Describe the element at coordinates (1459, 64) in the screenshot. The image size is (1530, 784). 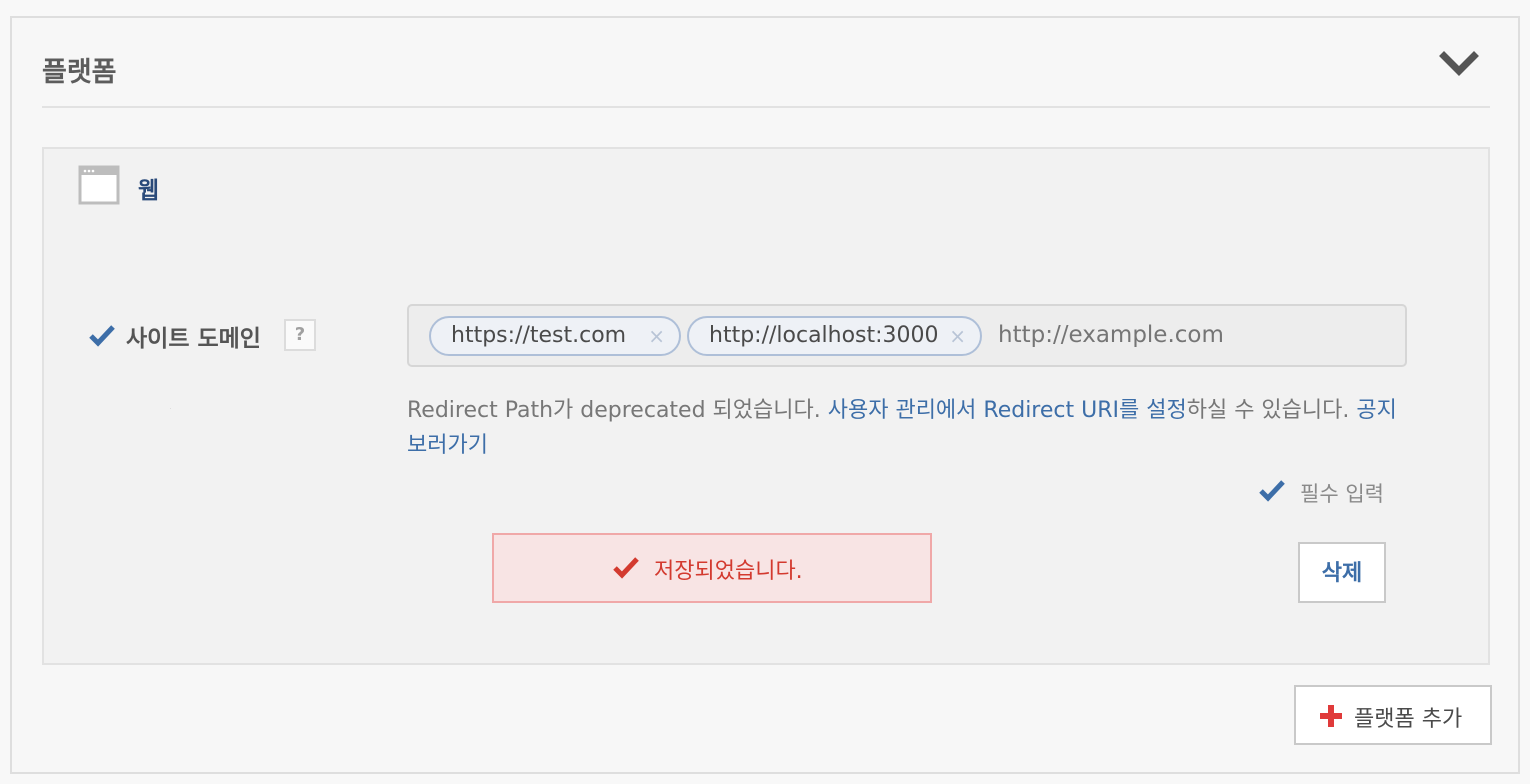
I see `chevron-down-icon` at that location.